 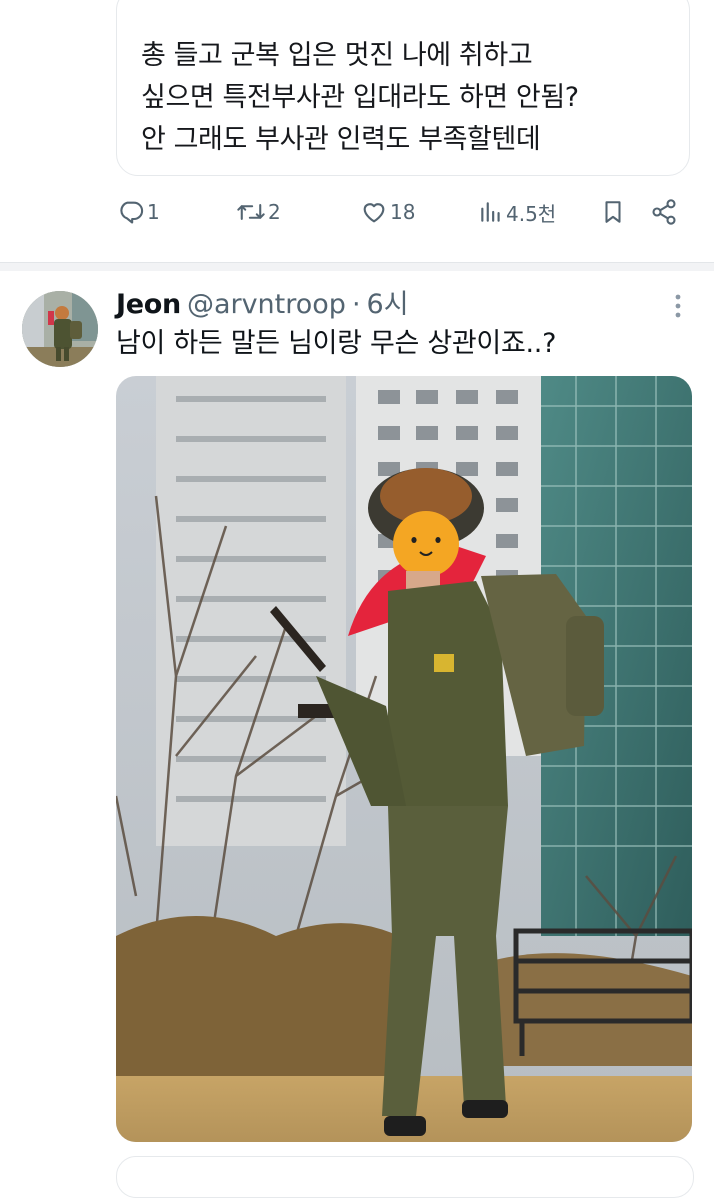 What do you see at coordinates (337, 55) in the screenshot?
I see `quoted-tweet-line: 총 들고 군복 입은 멋진 나에 취하고` at bounding box center [337, 55].